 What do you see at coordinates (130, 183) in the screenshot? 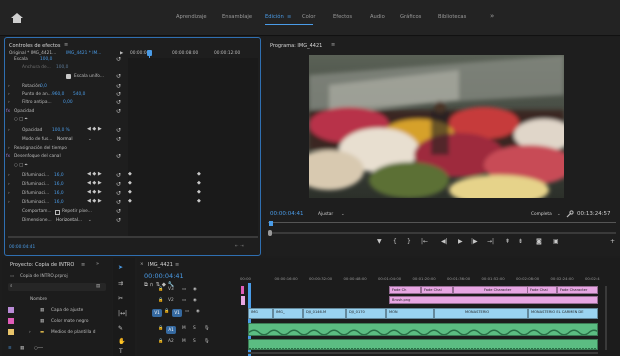
I see `kf-start-2: ◆` at bounding box center [130, 183].